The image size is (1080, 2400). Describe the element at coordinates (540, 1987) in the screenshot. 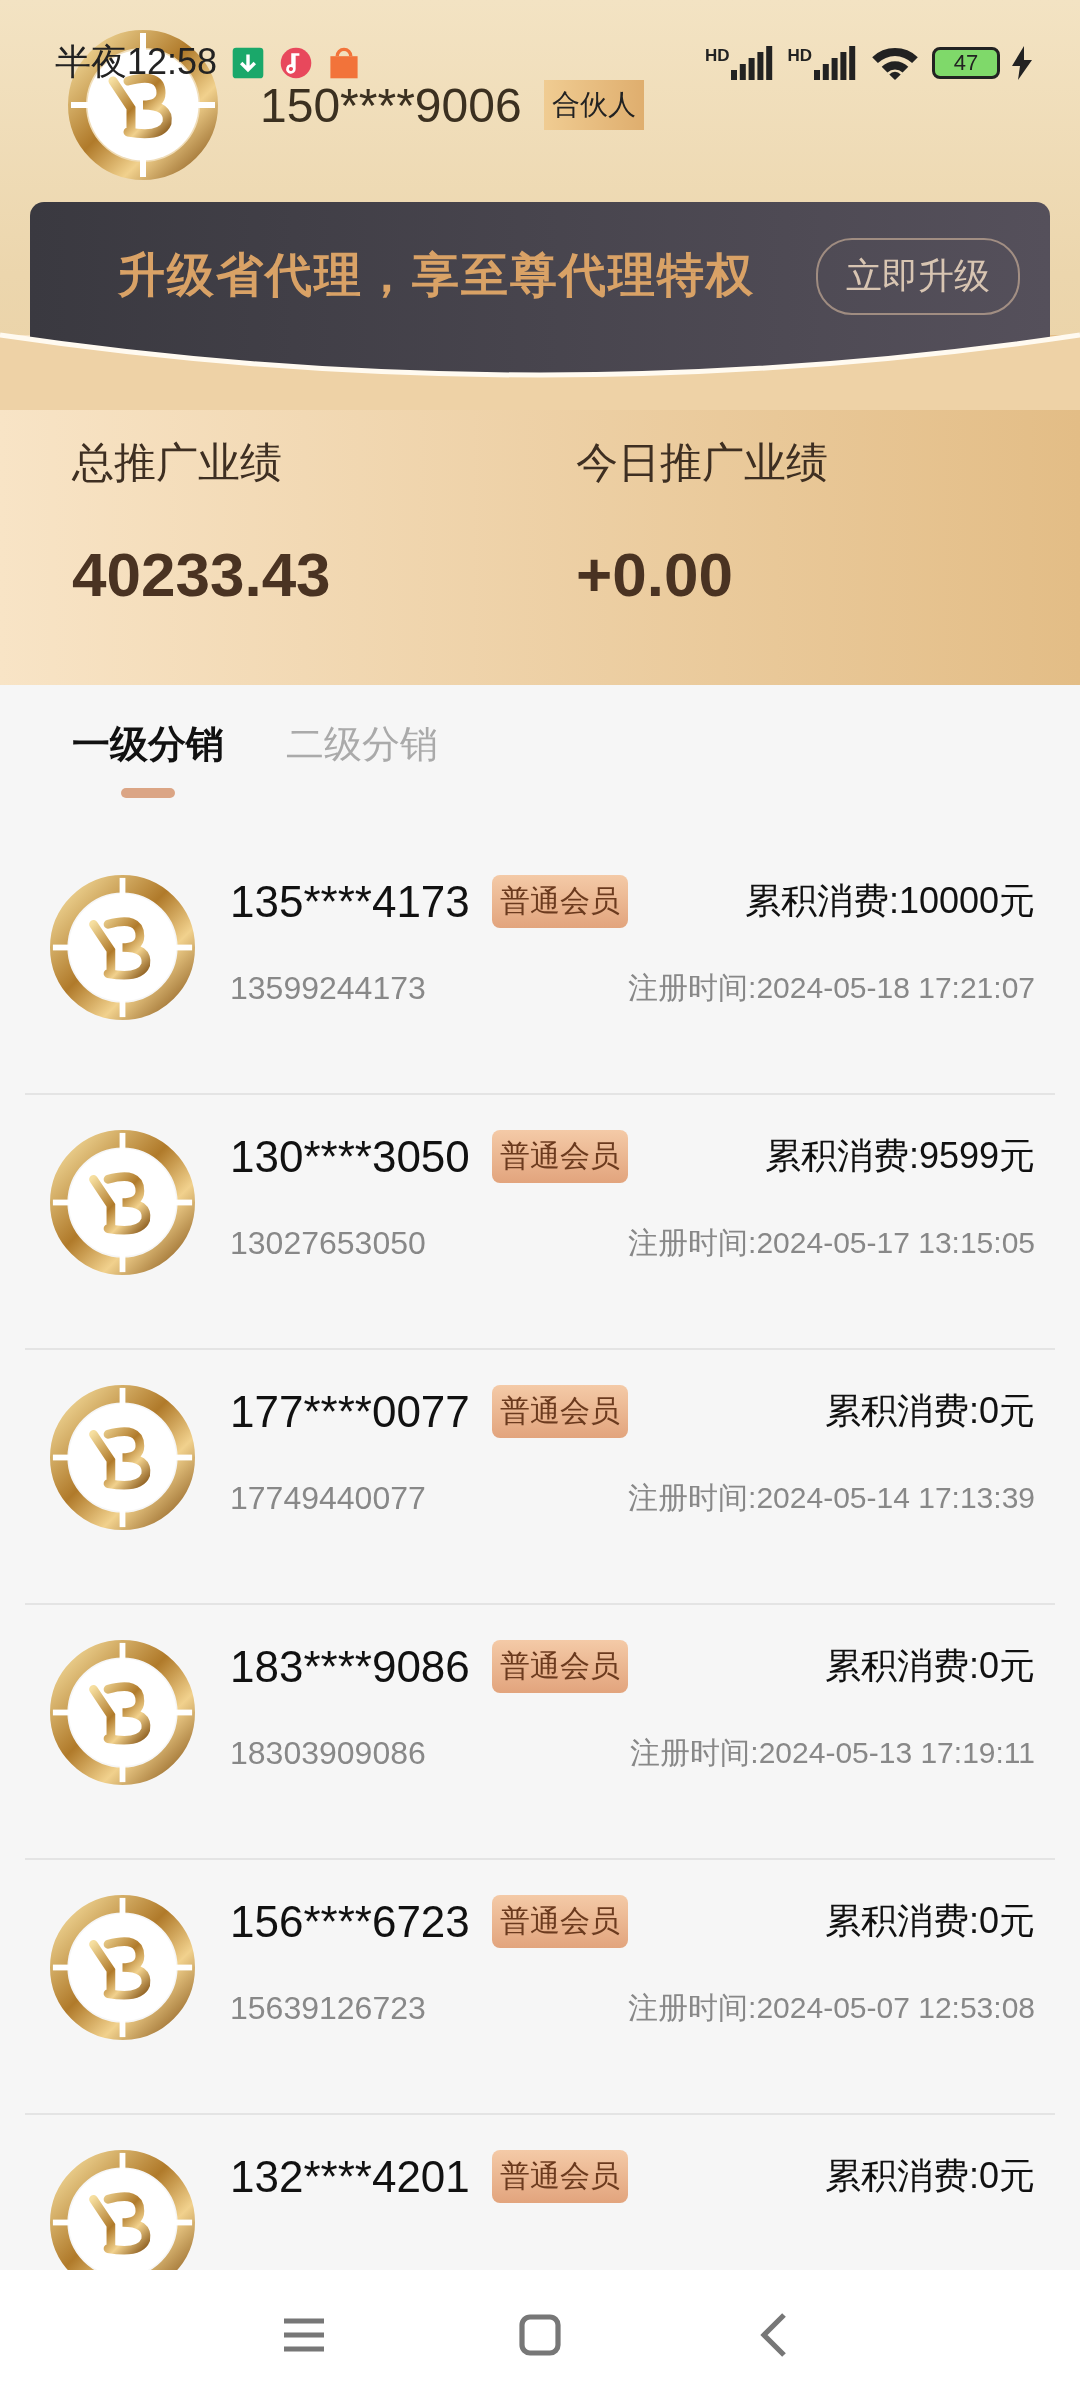

I see `member-row: 156****6723 普通会员 累积消费:0元 15639126723 注册时间:2024-05-07 12:53:08` at that location.